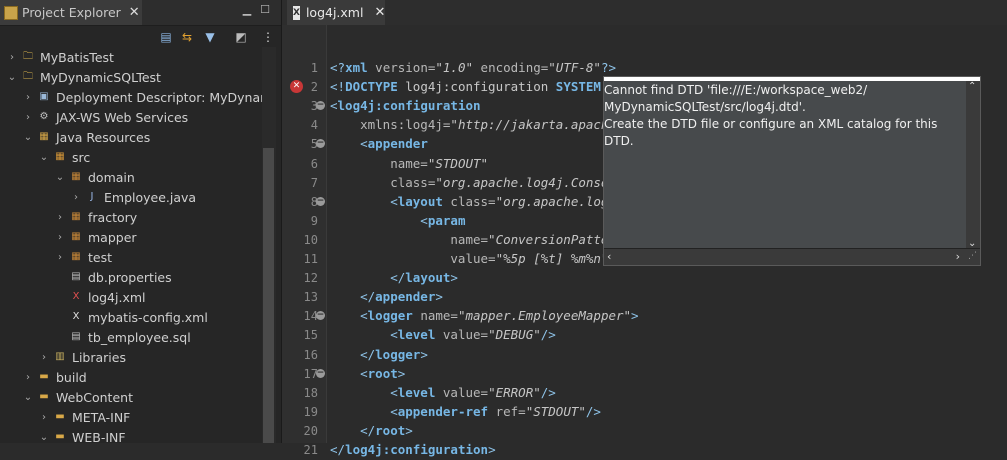 The image size is (1007, 460). I want to click on tree-item-label: fractory, so click(113, 217).